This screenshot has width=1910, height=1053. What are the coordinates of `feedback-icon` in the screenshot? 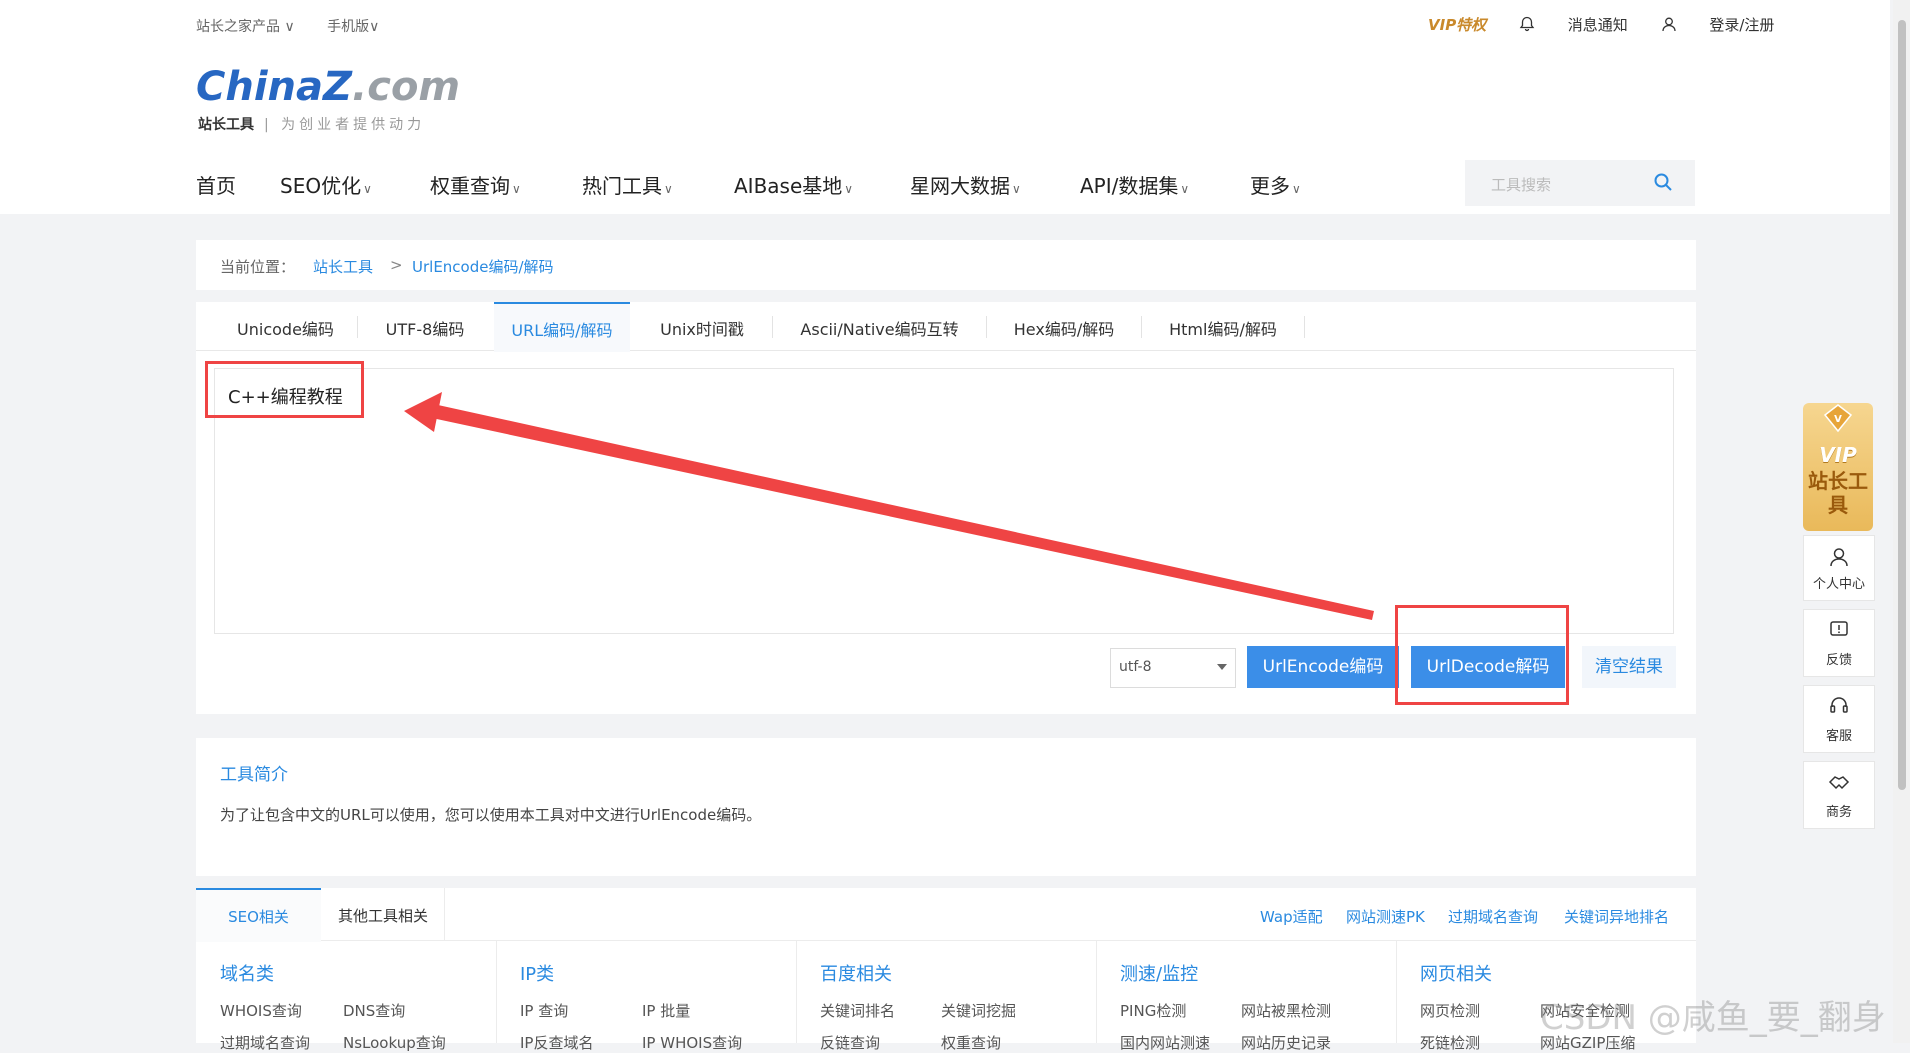 It's located at (1839, 628).